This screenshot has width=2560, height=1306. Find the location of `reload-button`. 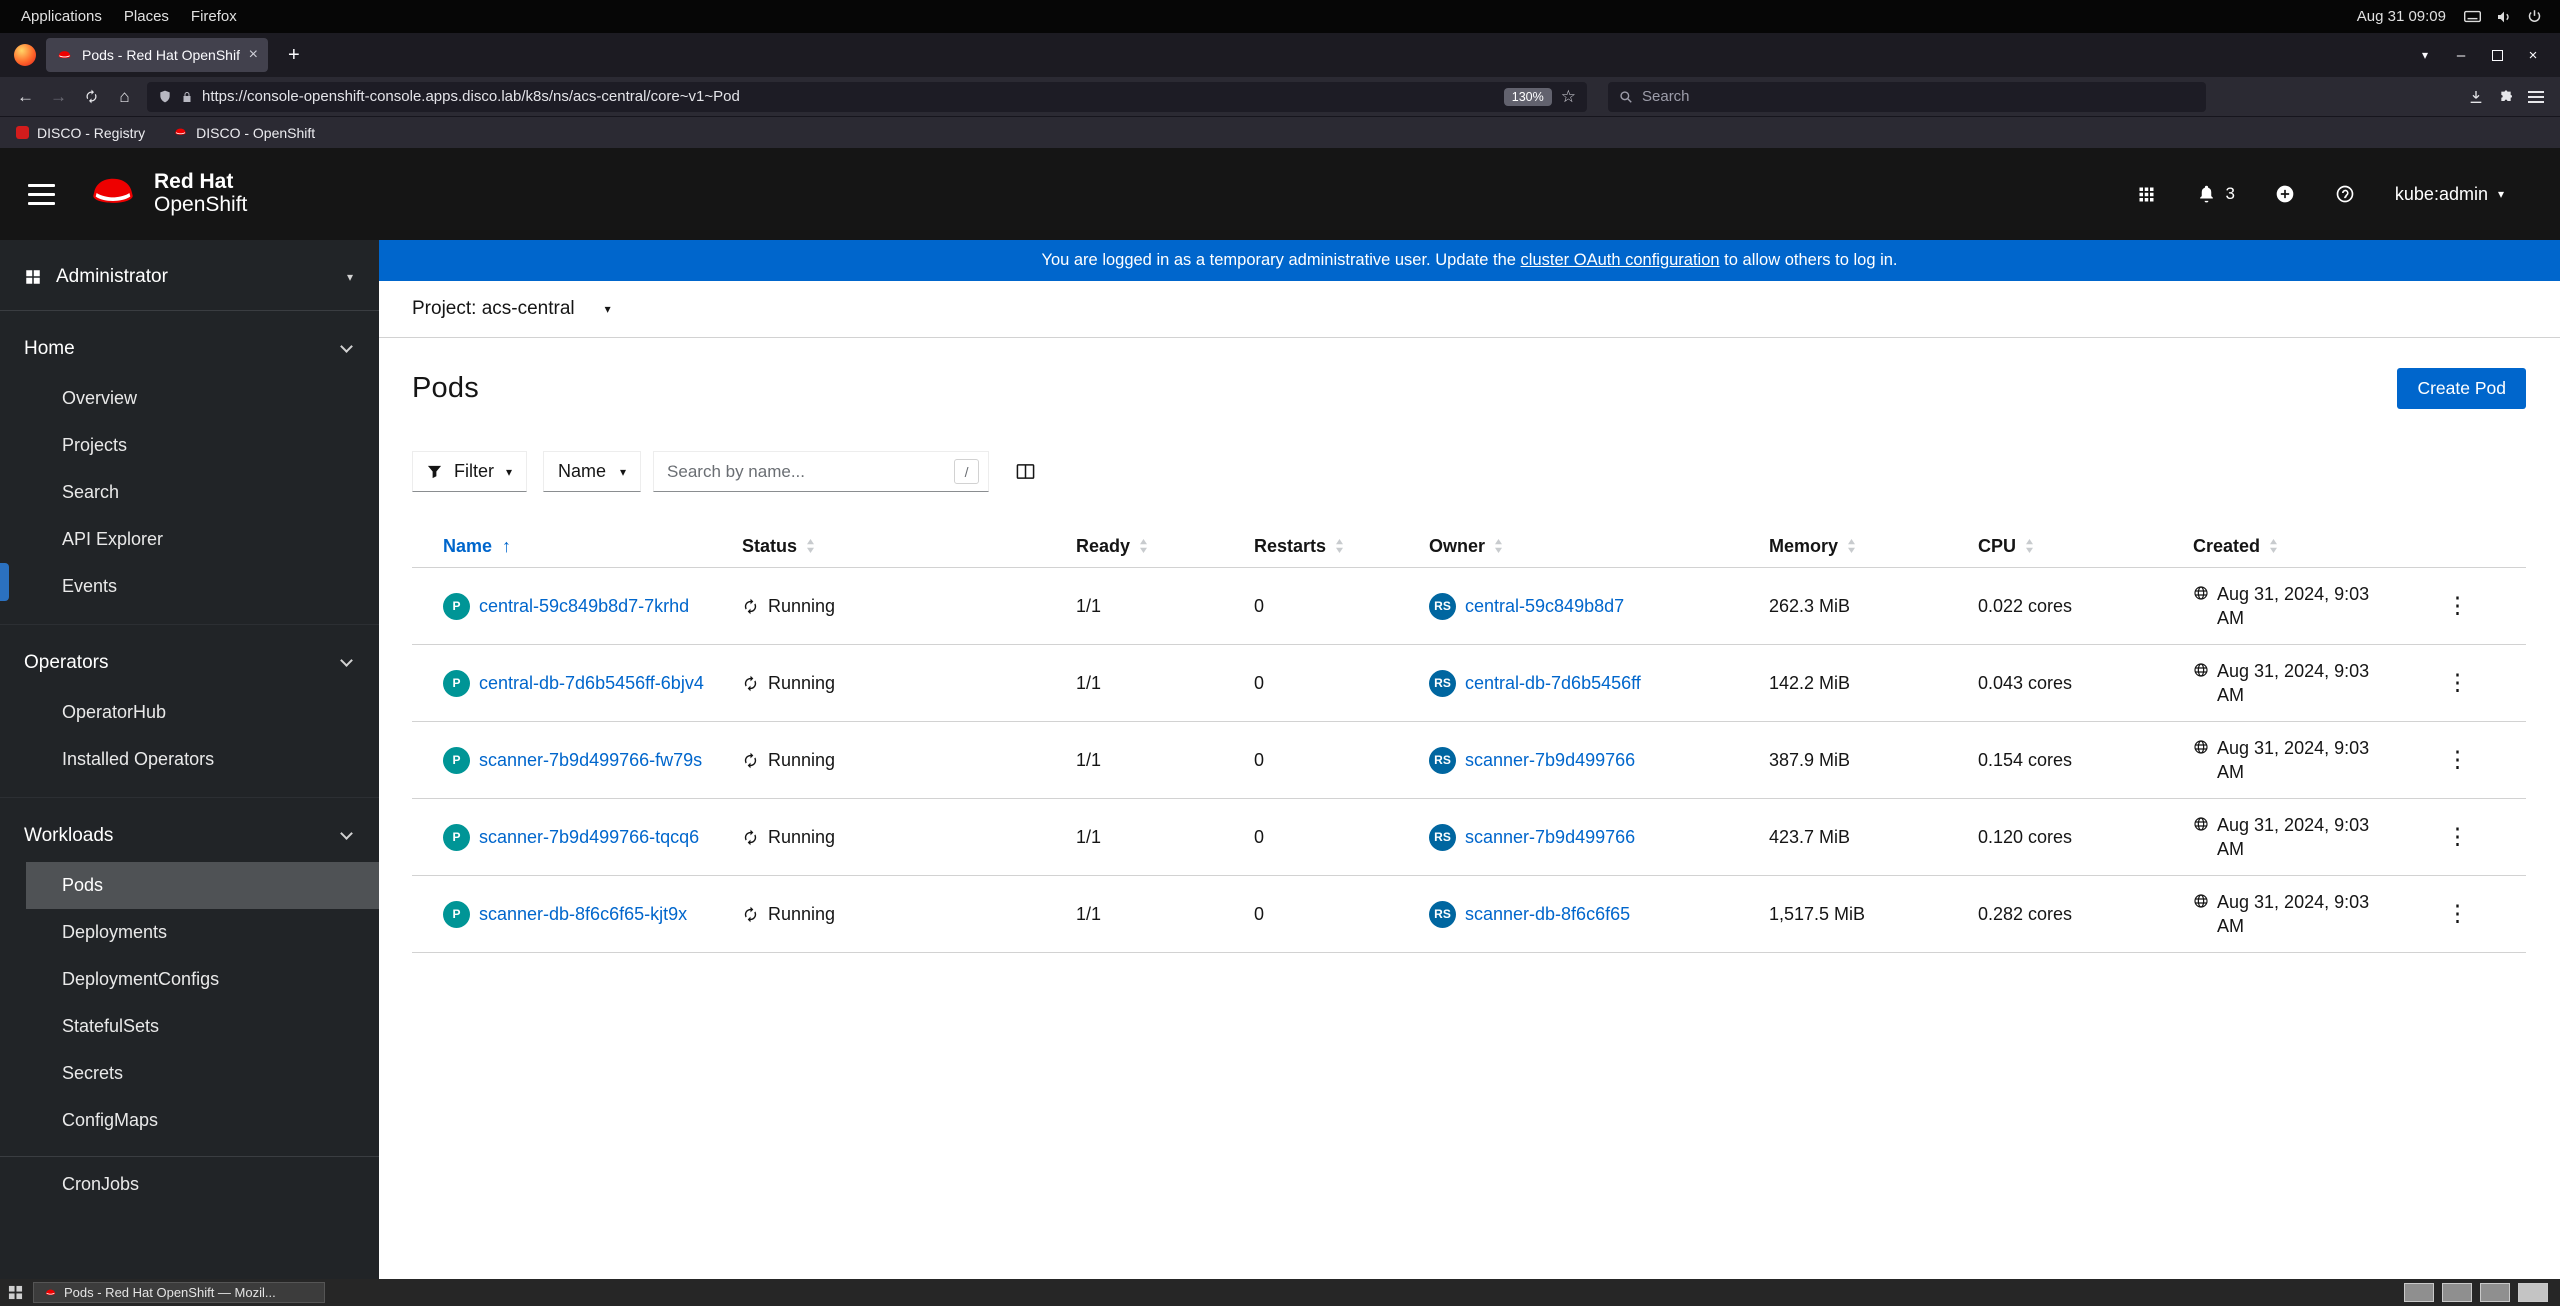

reload-button is located at coordinates (91, 97).